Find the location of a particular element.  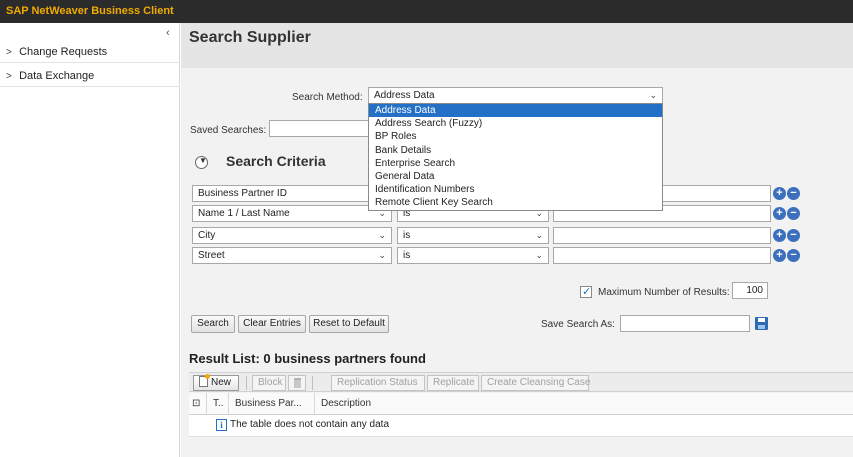

replicate-button: Replicate is located at coordinates (453, 383).